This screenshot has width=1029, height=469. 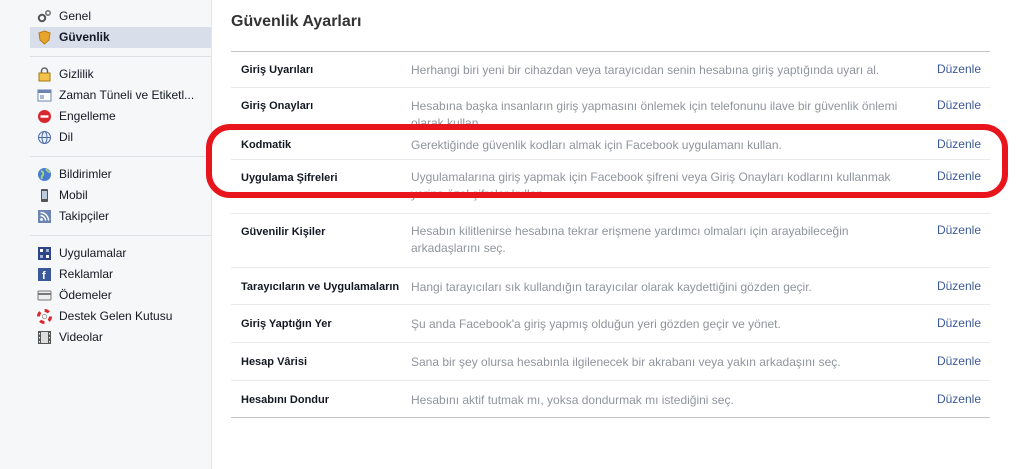 What do you see at coordinates (81, 337) in the screenshot?
I see `sidebar-item-label: Videolar` at bounding box center [81, 337].